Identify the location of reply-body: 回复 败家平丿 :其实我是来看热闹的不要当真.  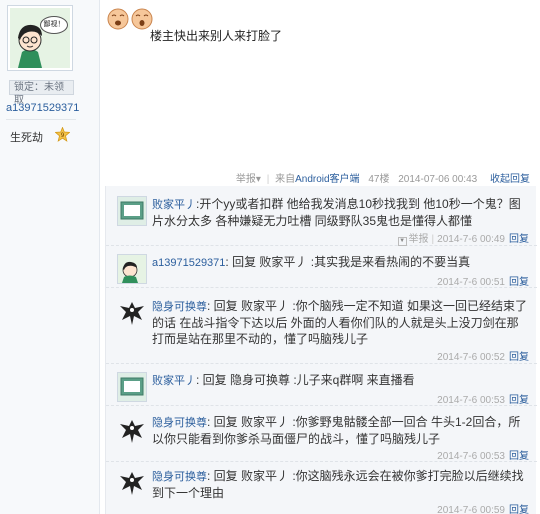
(351, 262).